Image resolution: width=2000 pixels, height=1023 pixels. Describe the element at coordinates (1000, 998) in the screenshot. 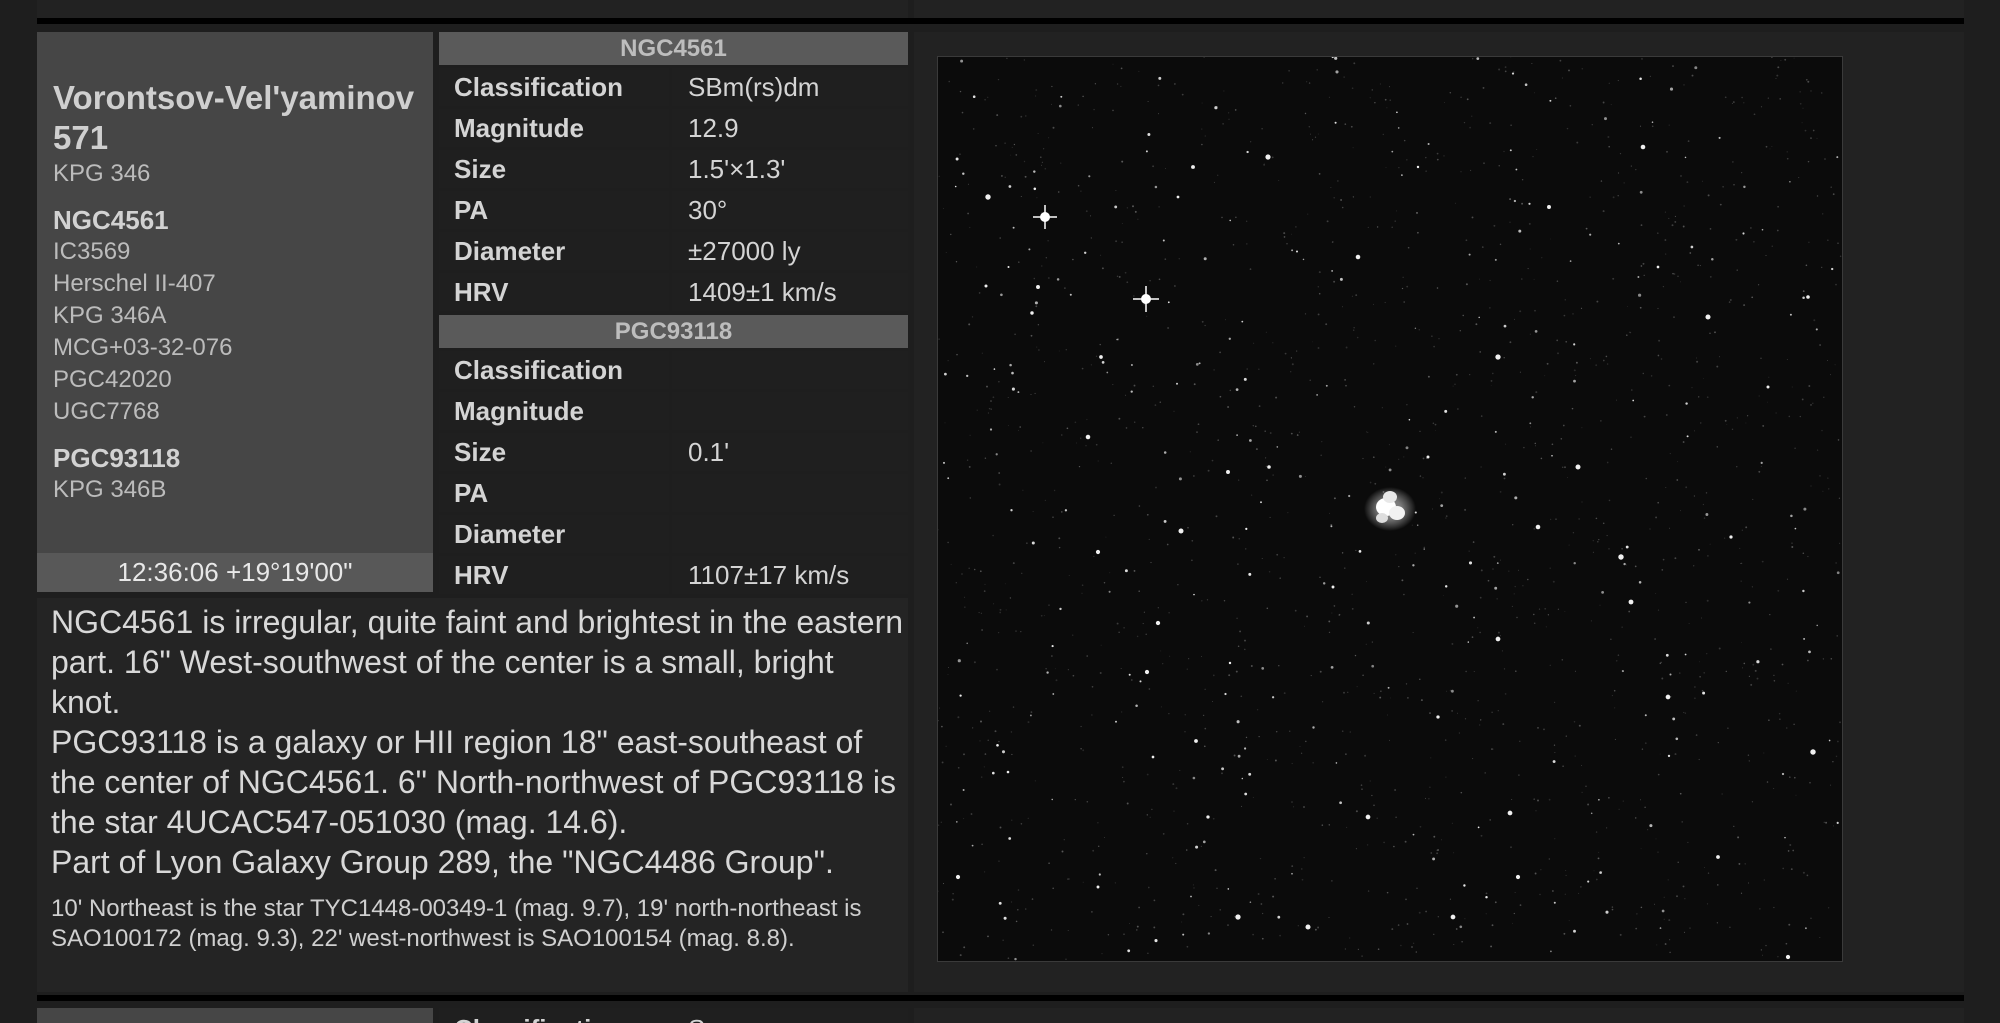

I see `divider` at that location.